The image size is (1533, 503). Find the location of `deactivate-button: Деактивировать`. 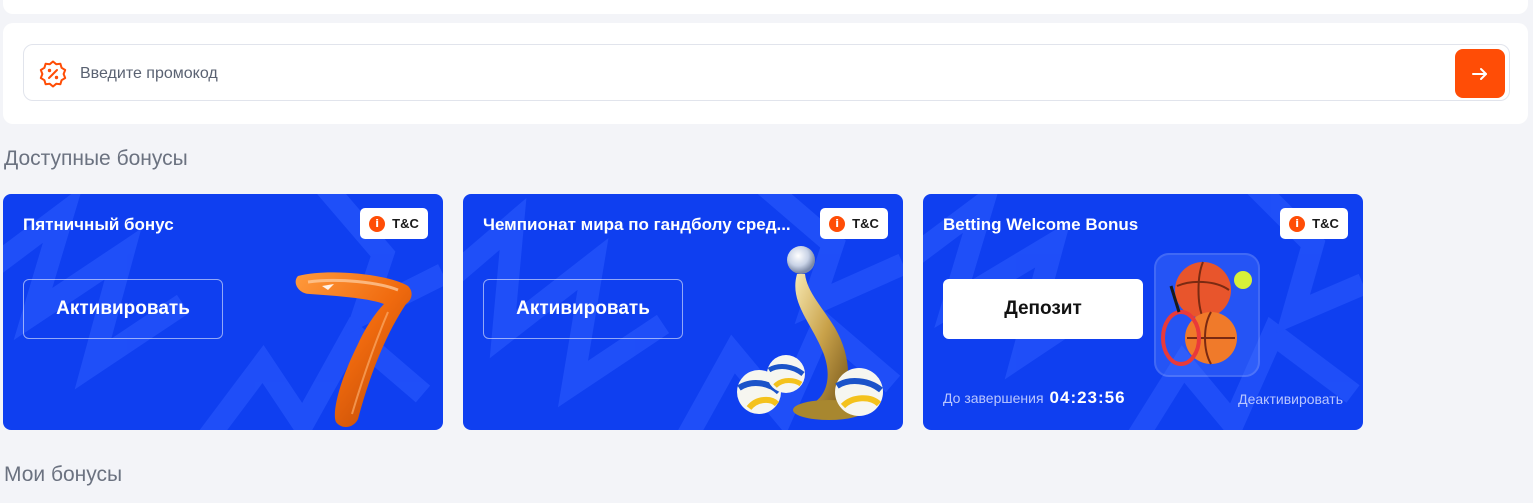

deactivate-button: Деактивировать is located at coordinates (1290, 399).